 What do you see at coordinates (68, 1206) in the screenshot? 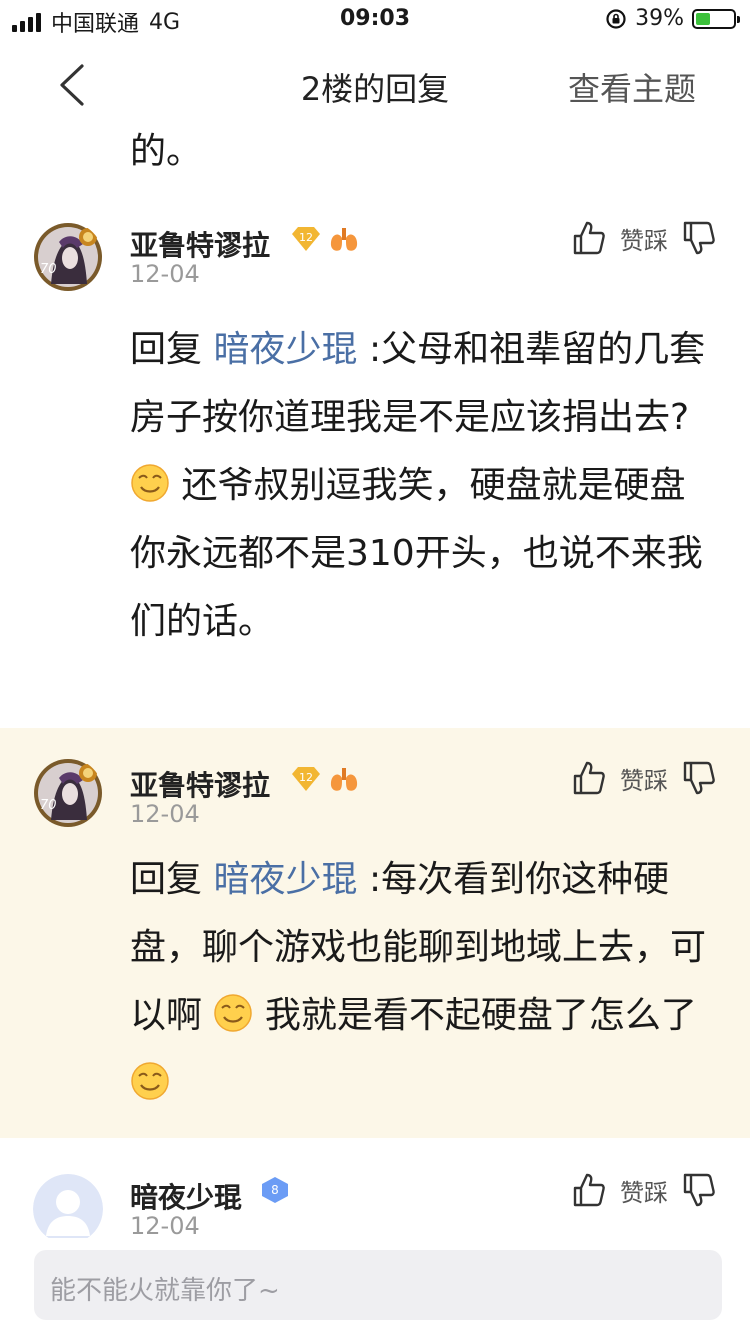
I see `avatar` at bounding box center [68, 1206].